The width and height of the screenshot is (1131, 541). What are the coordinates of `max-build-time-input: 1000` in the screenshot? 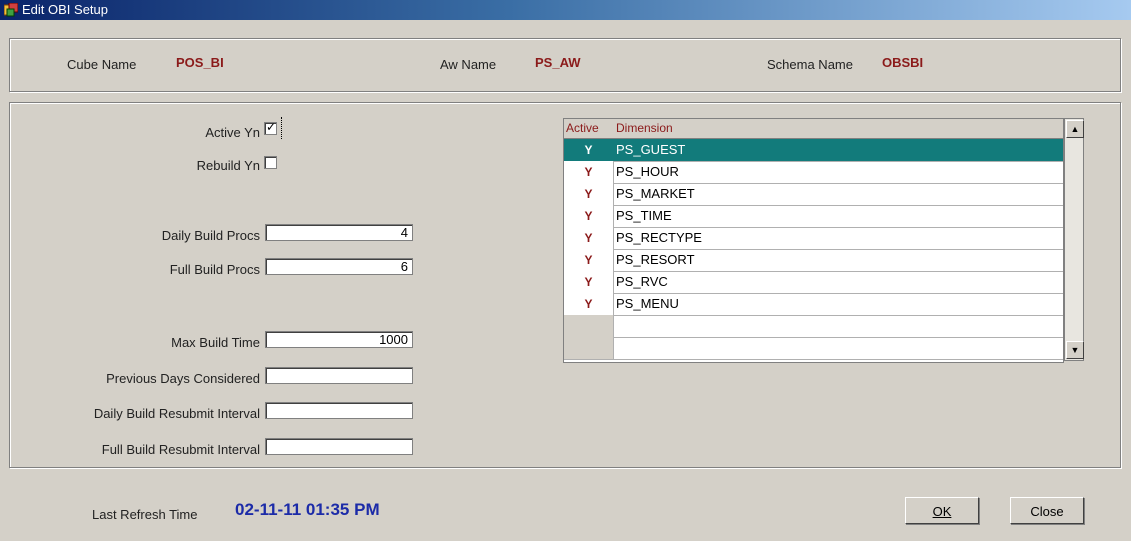 It's located at (339, 339).